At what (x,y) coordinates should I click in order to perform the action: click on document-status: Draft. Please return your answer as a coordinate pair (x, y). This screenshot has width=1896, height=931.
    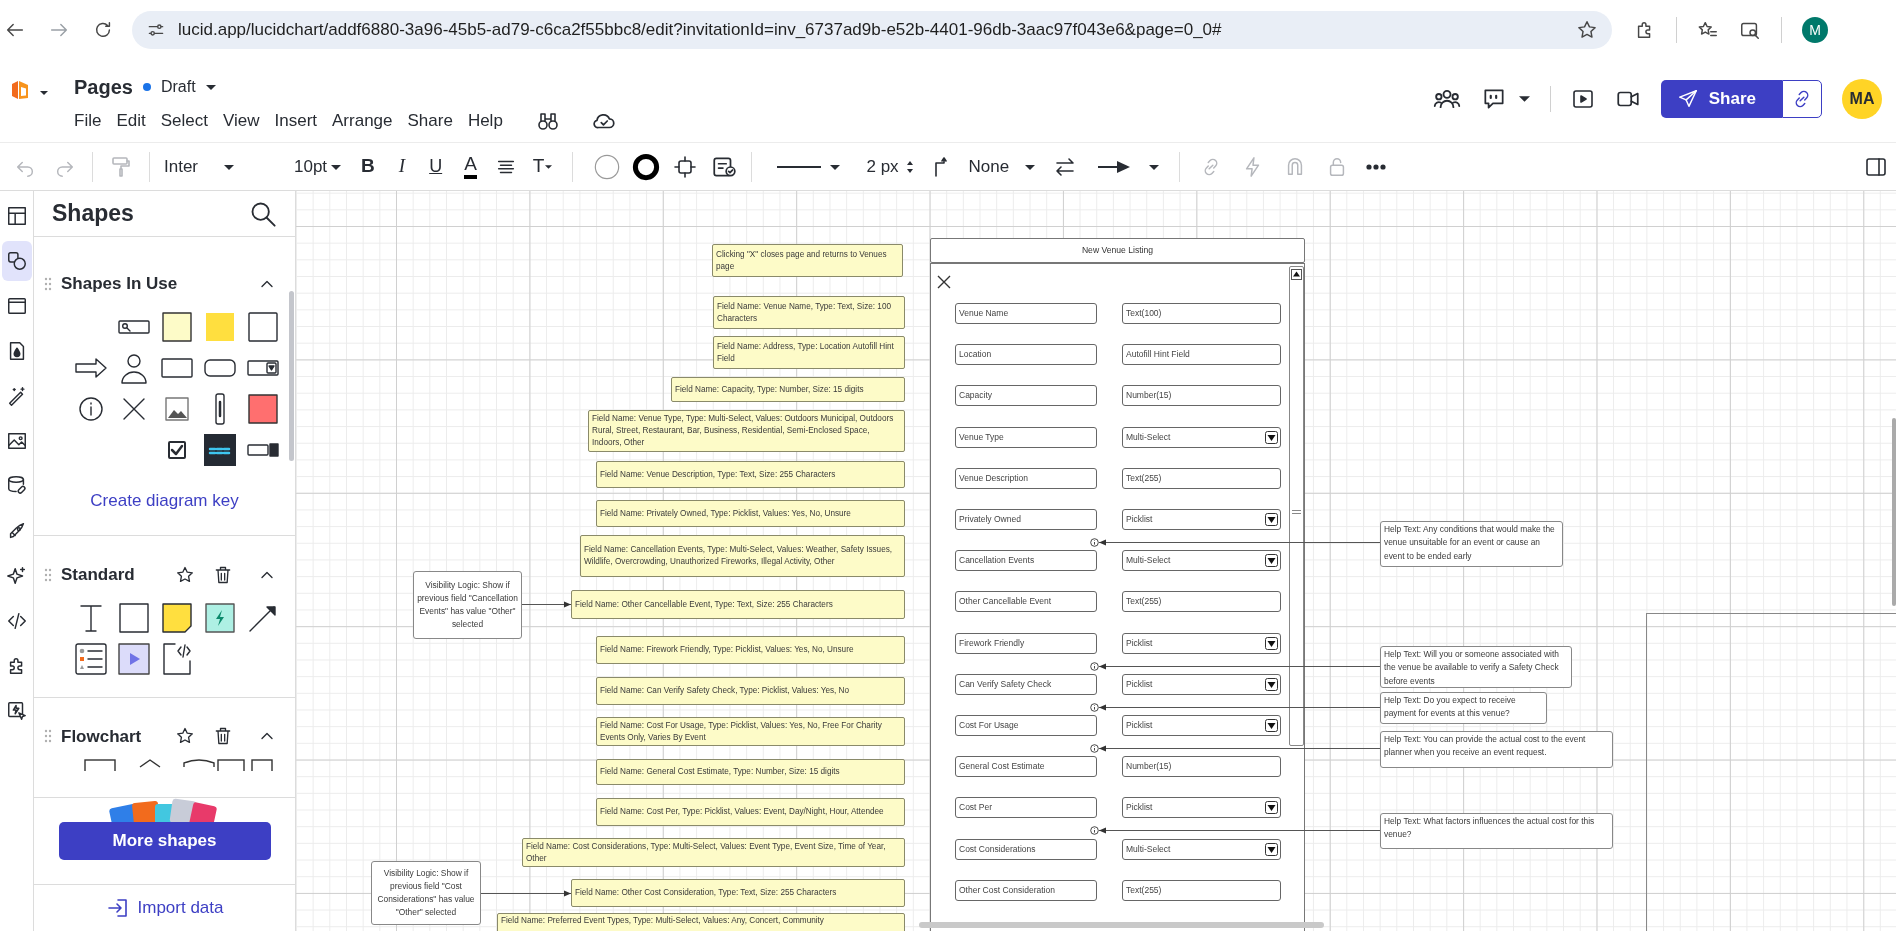
    Looking at the image, I should click on (178, 87).